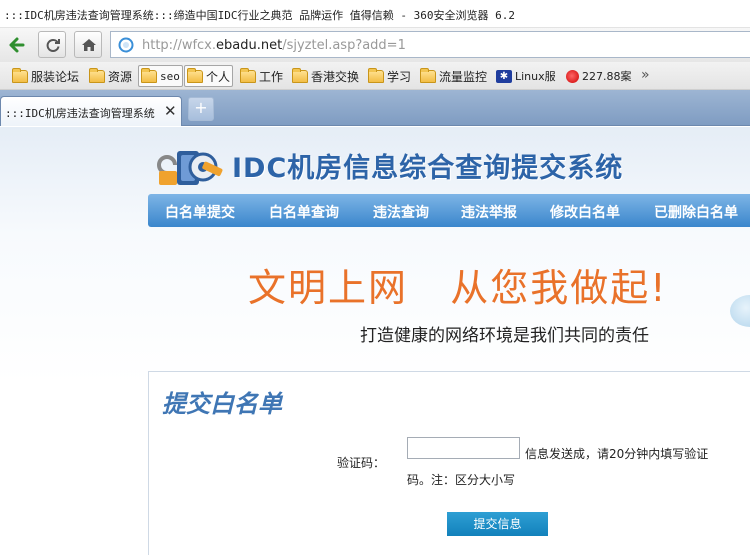 This screenshot has width=750, height=555. I want to click on slogan-part-1: 文明上网, so click(328, 288).